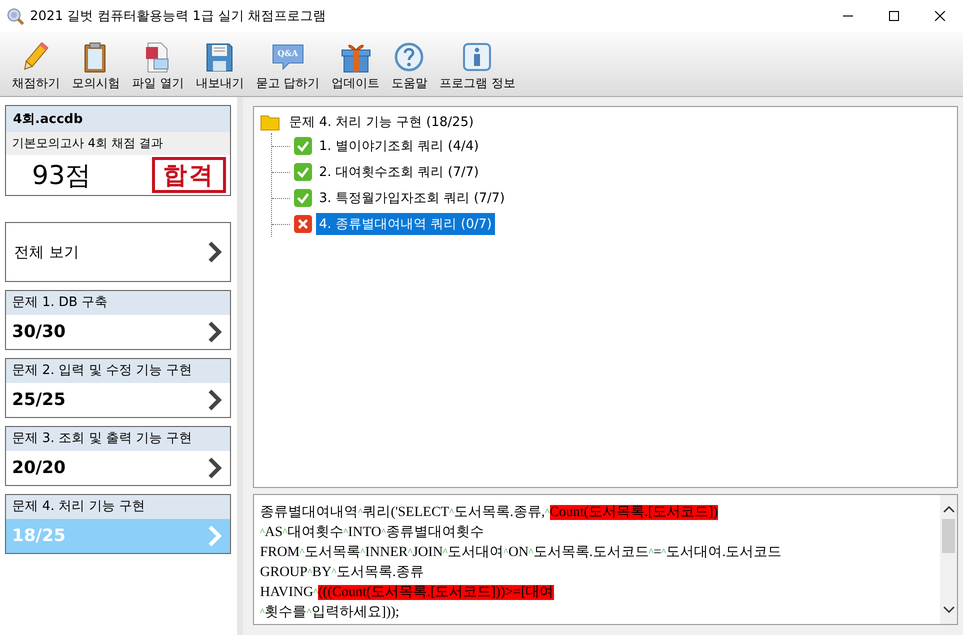 This screenshot has height=635, width=963. What do you see at coordinates (427, 552) in the screenshot?
I see `code-text: JOIN` at bounding box center [427, 552].